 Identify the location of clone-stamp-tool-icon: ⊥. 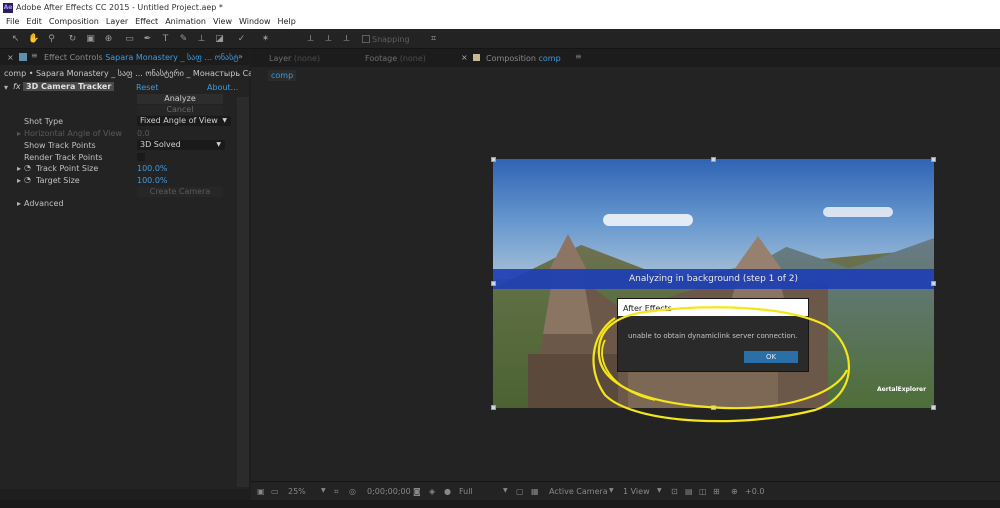
(201, 39).